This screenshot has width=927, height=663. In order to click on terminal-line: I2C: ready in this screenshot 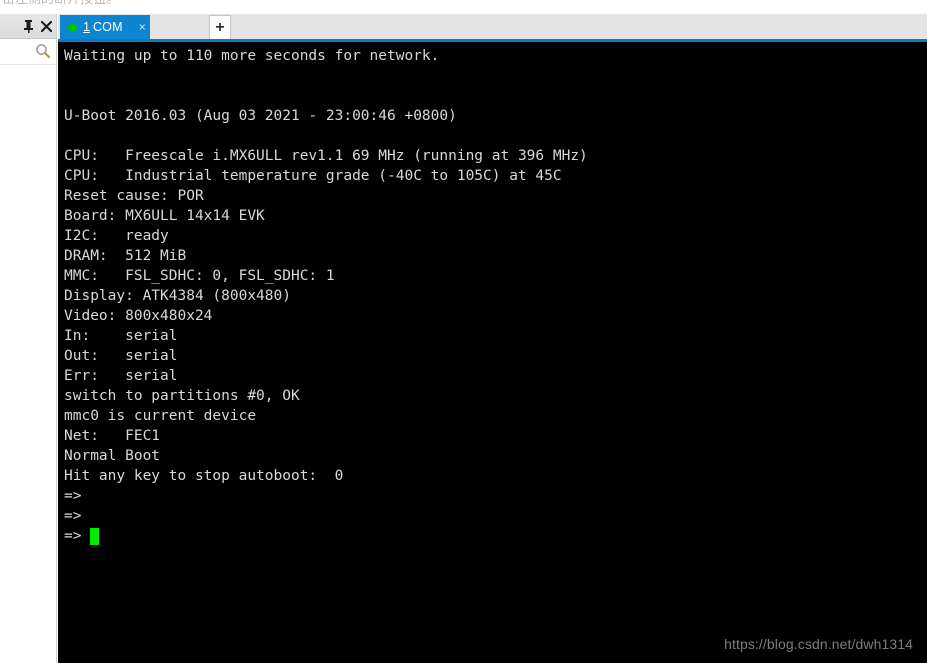, I will do `click(116, 236)`.